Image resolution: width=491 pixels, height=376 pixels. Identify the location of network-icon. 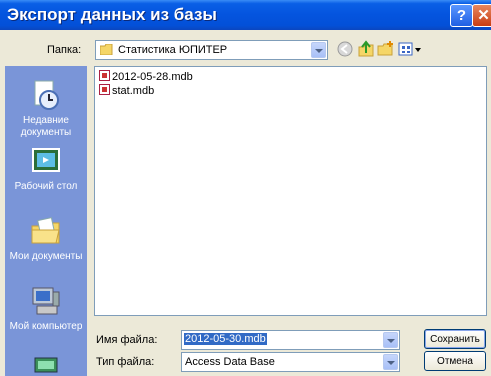
(46, 365).